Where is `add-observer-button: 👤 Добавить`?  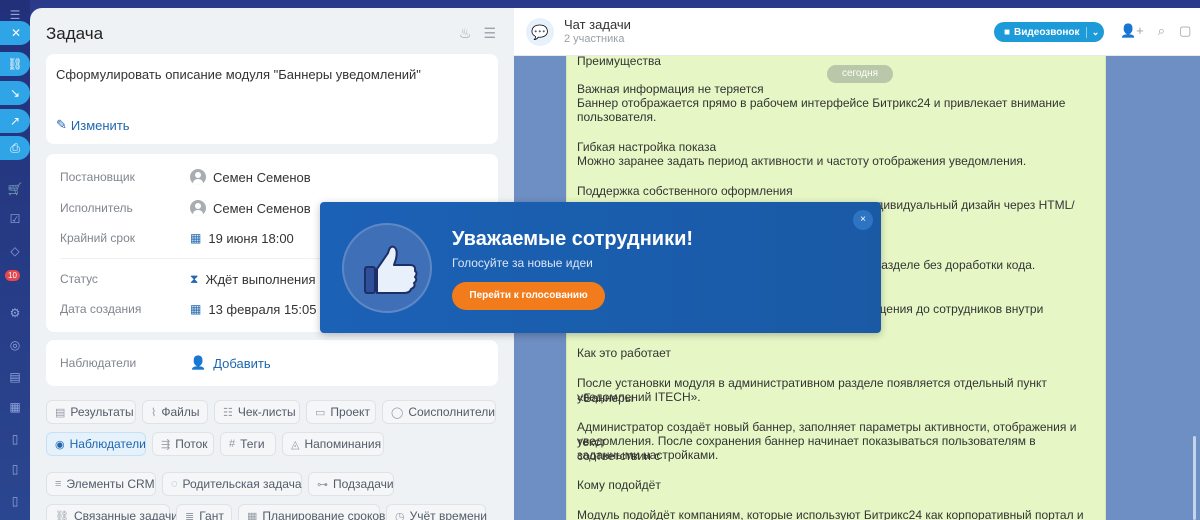
add-observer-button: 👤 Добавить is located at coordinates (230, 363).